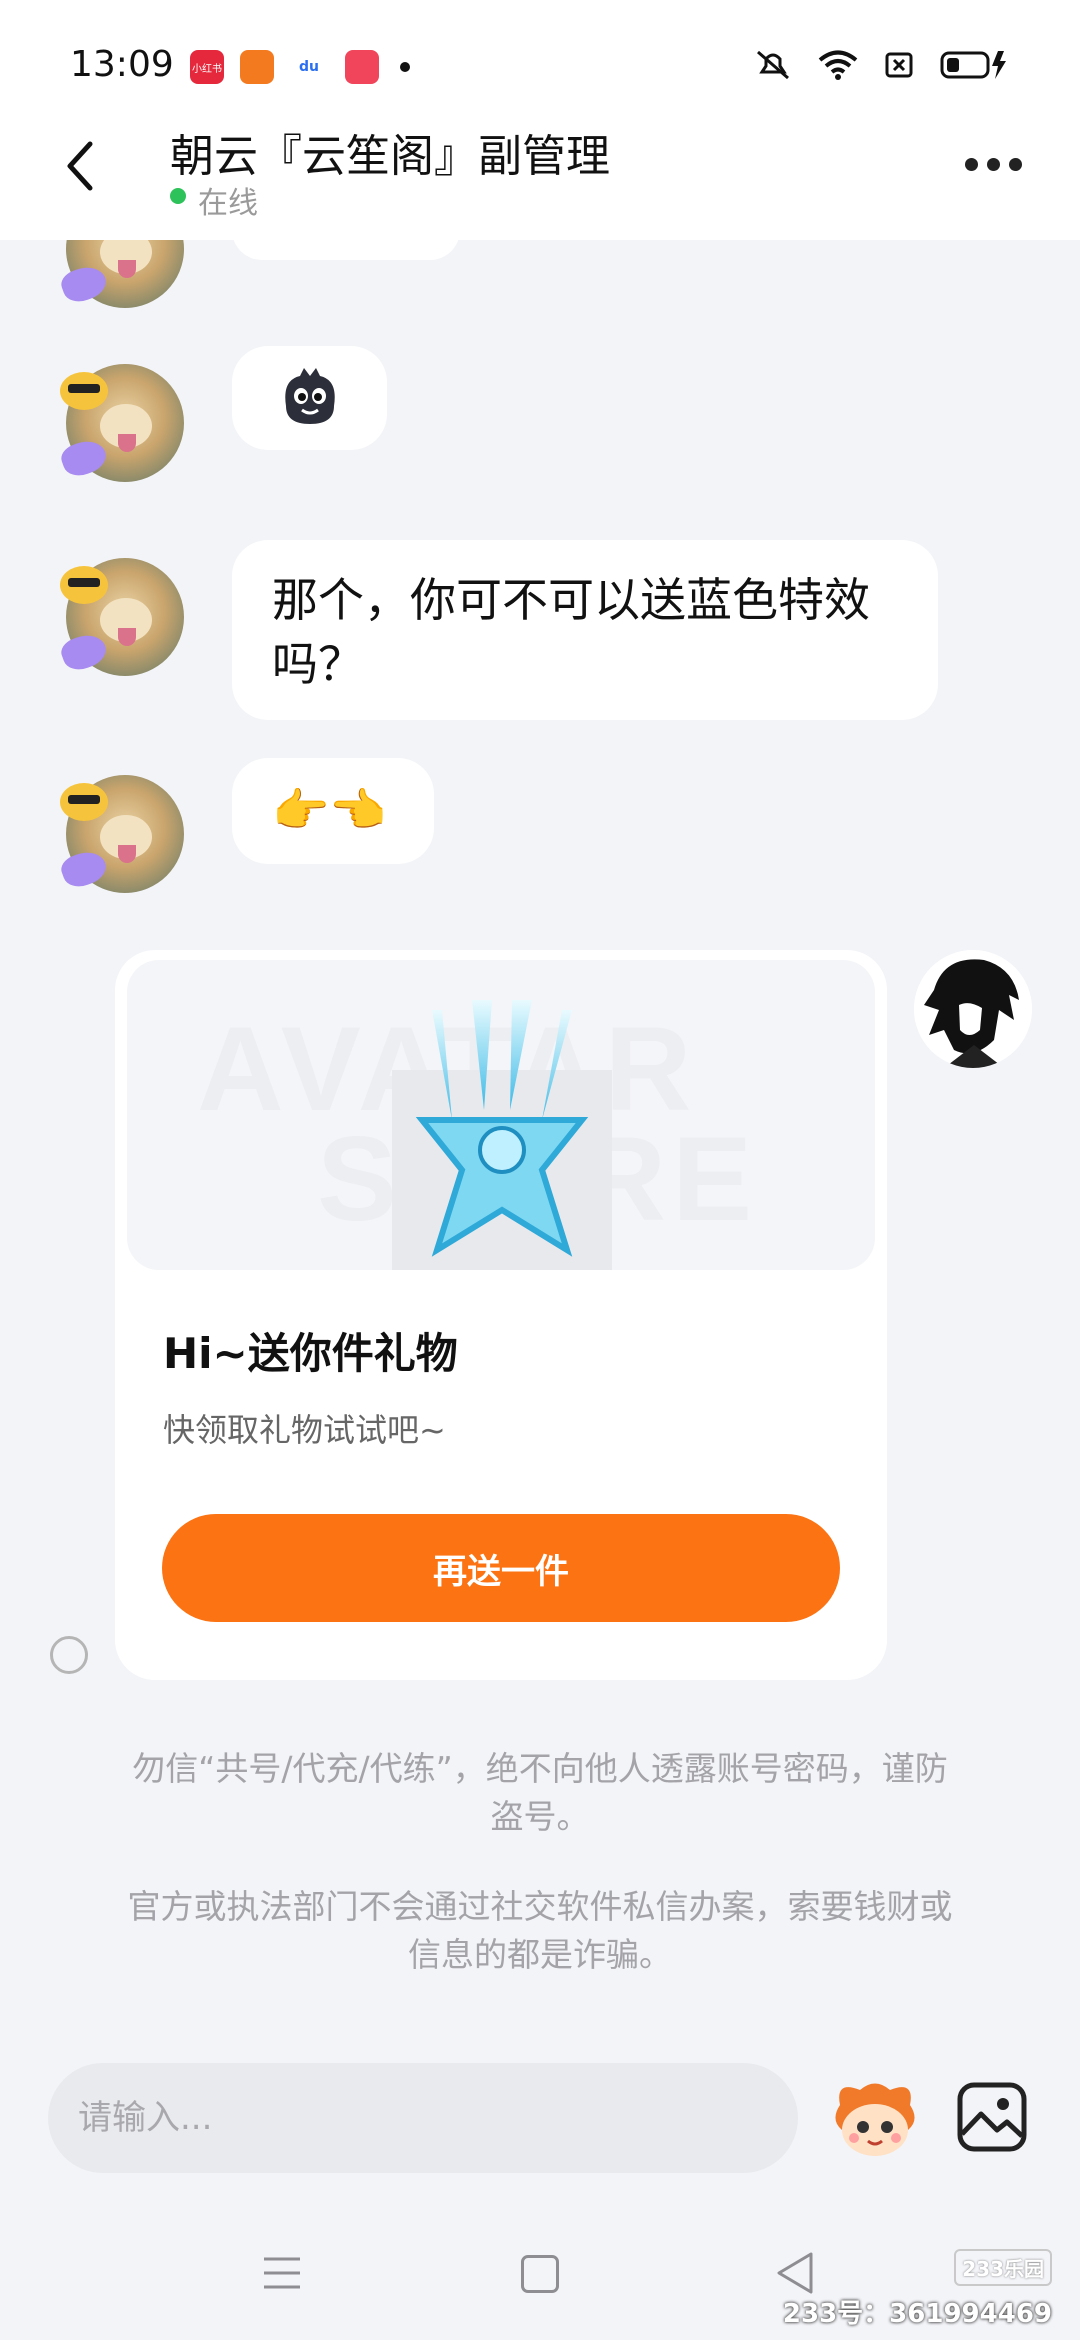 Image resolution: width=1080 pixels, height=2340 pixels. What do you see at coordinates (571, 600) in the screenshot?
I see `message-text-line: 那个，你可不可以送蓝色特效` at bounding box center [571, 600].